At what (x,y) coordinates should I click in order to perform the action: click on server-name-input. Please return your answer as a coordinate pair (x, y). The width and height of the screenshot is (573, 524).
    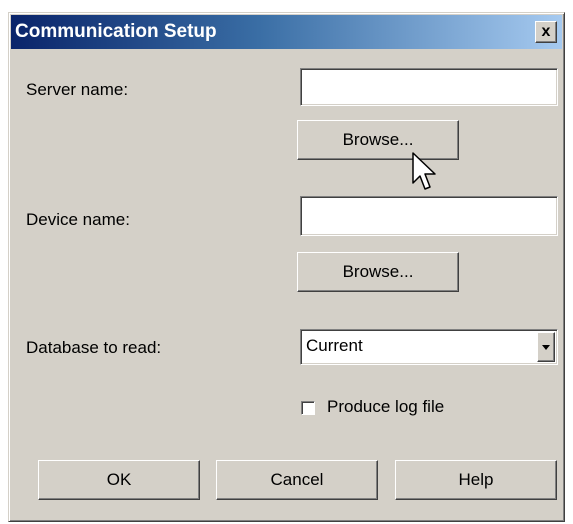
    Looking at the image, I should click on (429, 87).